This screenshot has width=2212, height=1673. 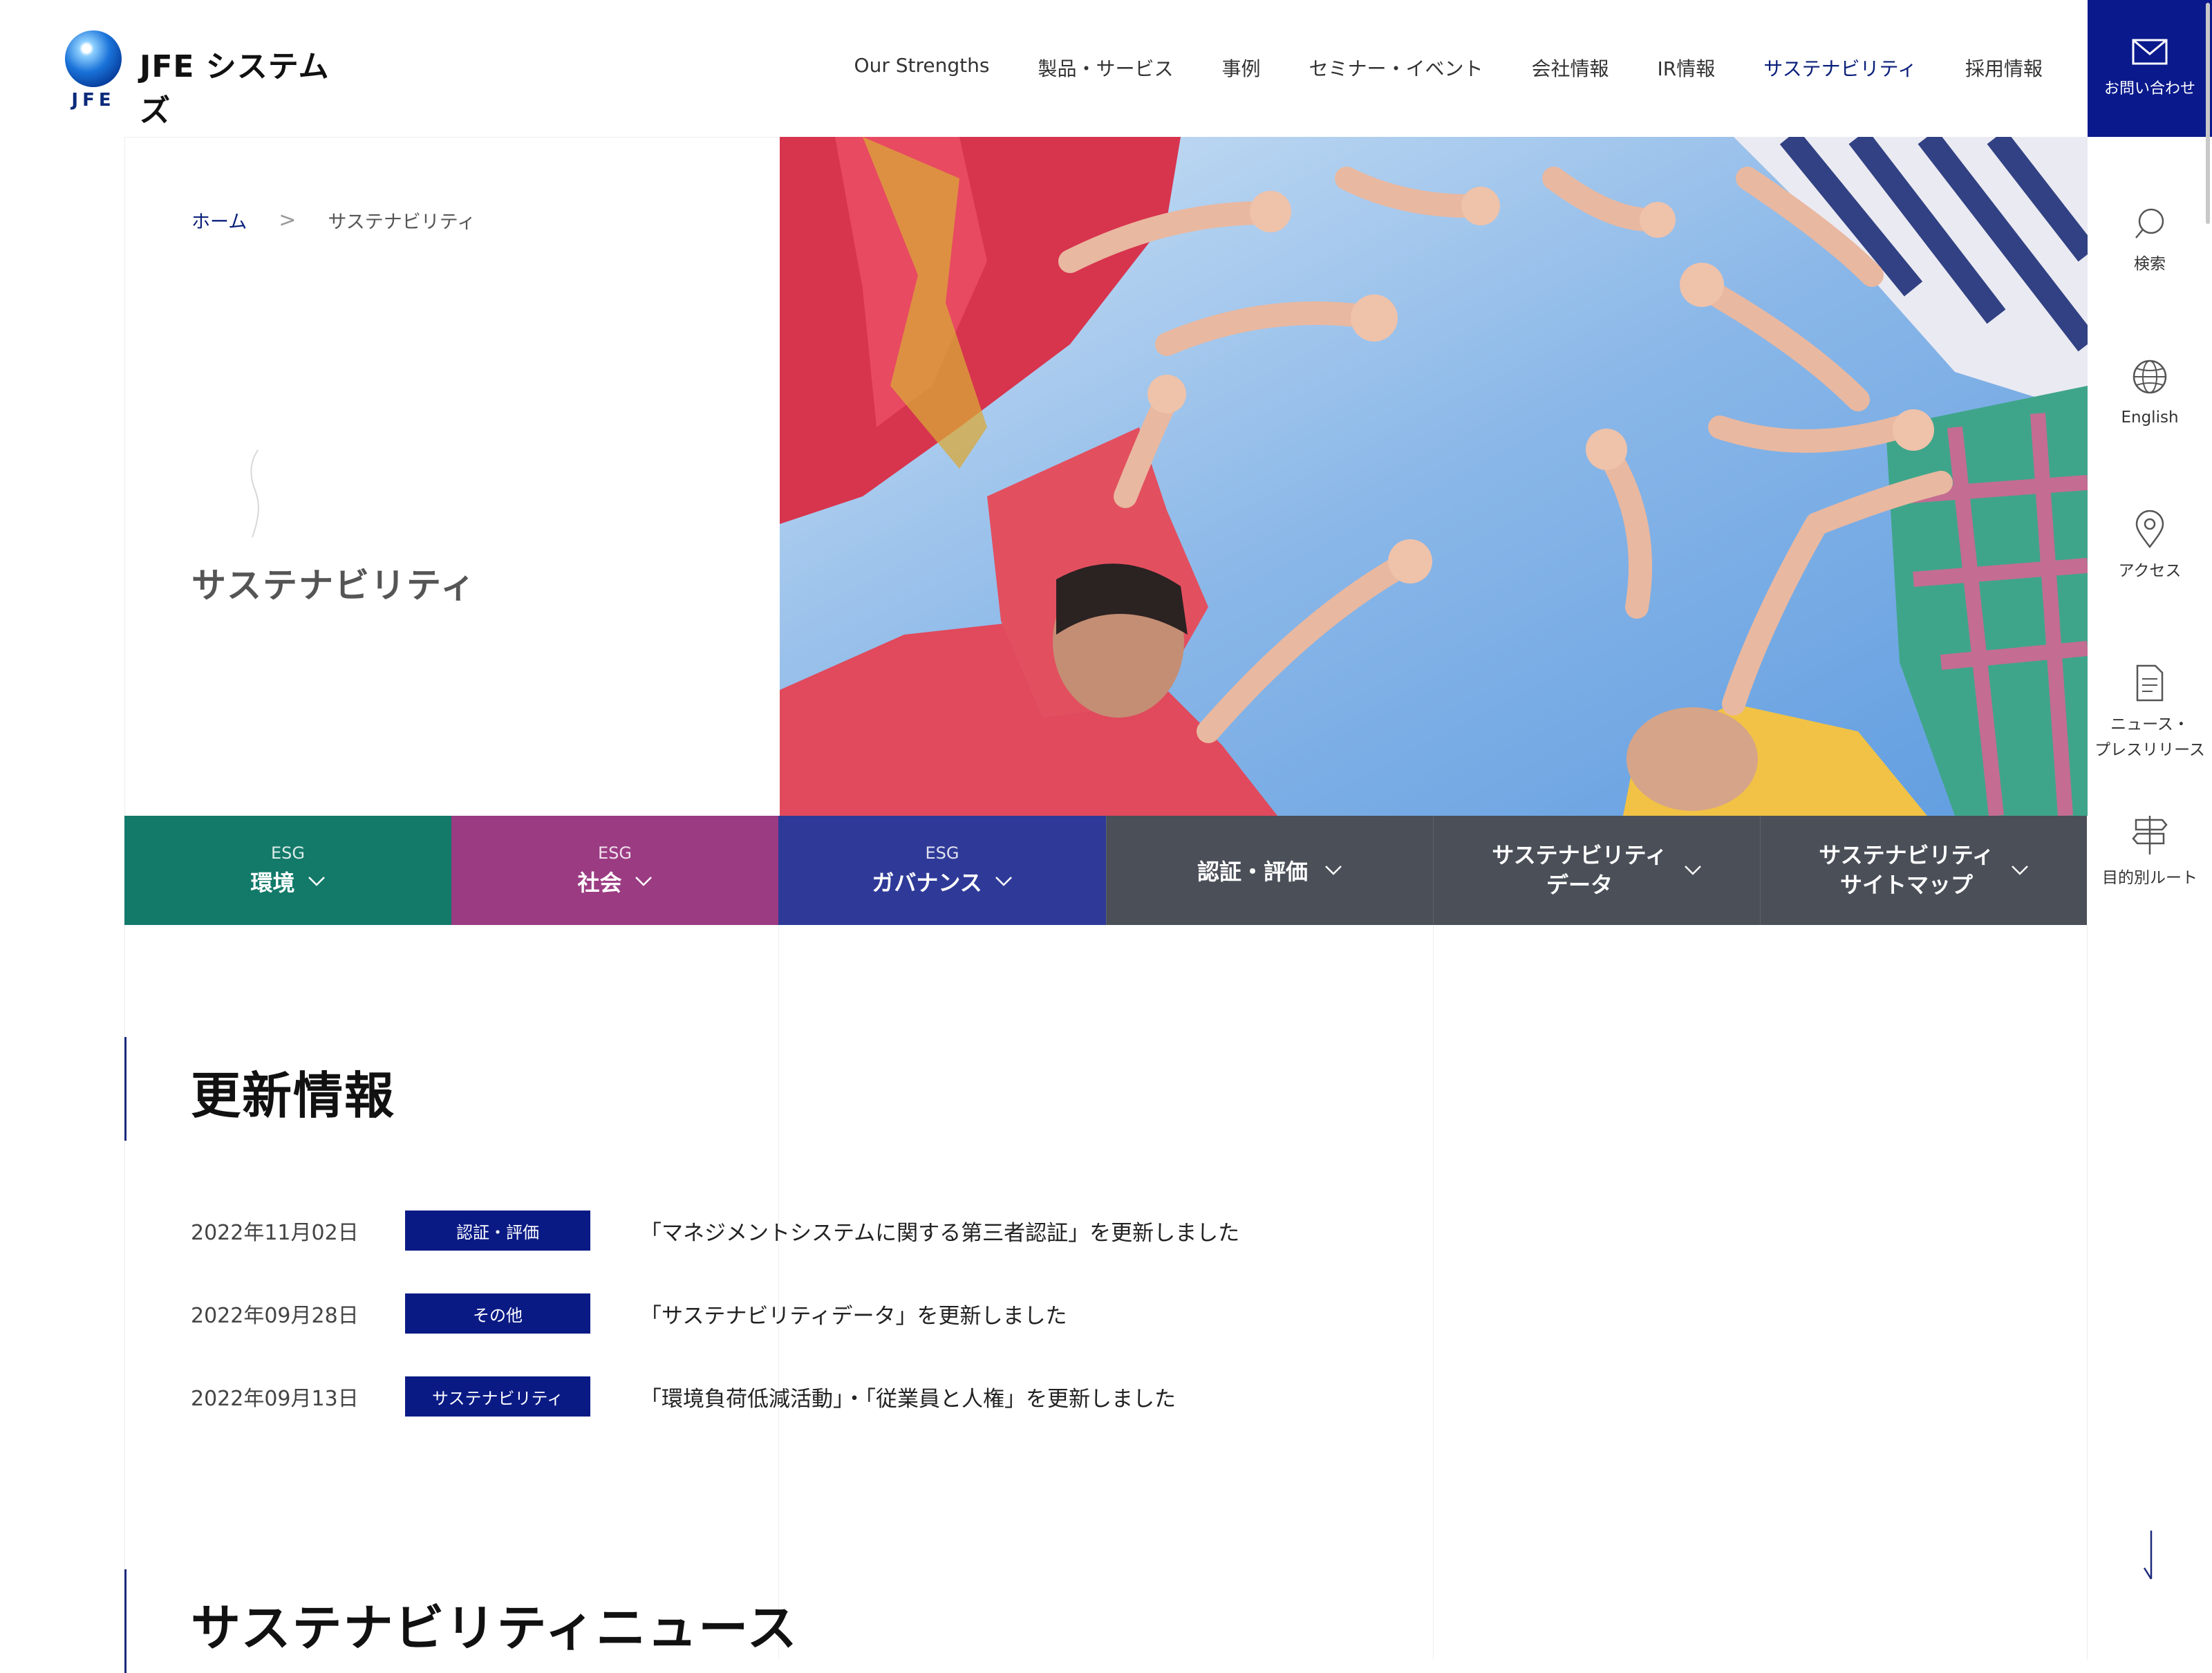 I want to click on sidebar-search-label: 検索, so click(x=2150, y=264).